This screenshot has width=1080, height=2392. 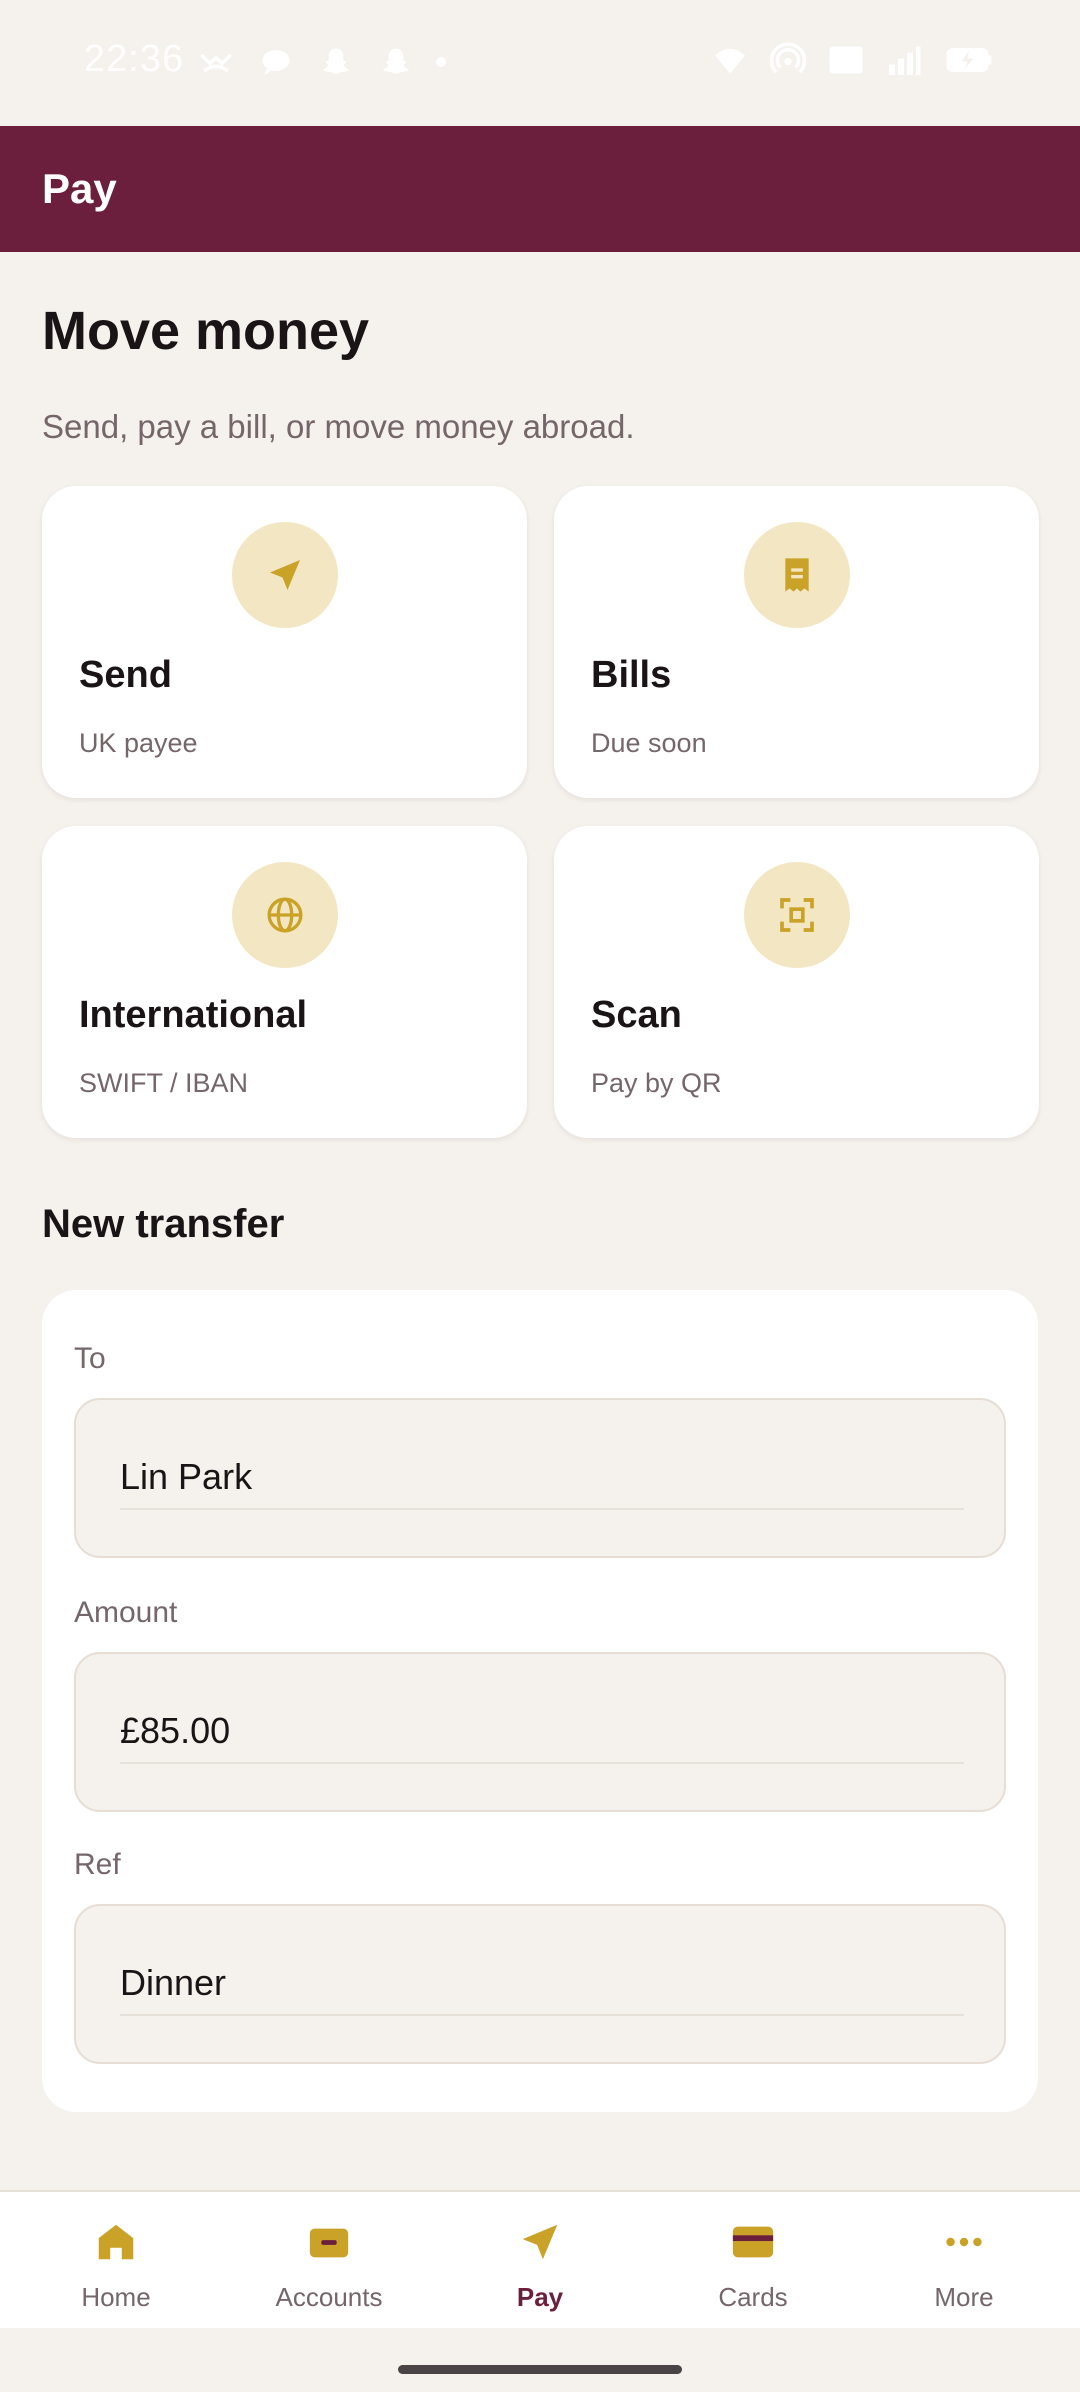 I want to click on nav-cards: Cards, so click(x=753, y=2261).